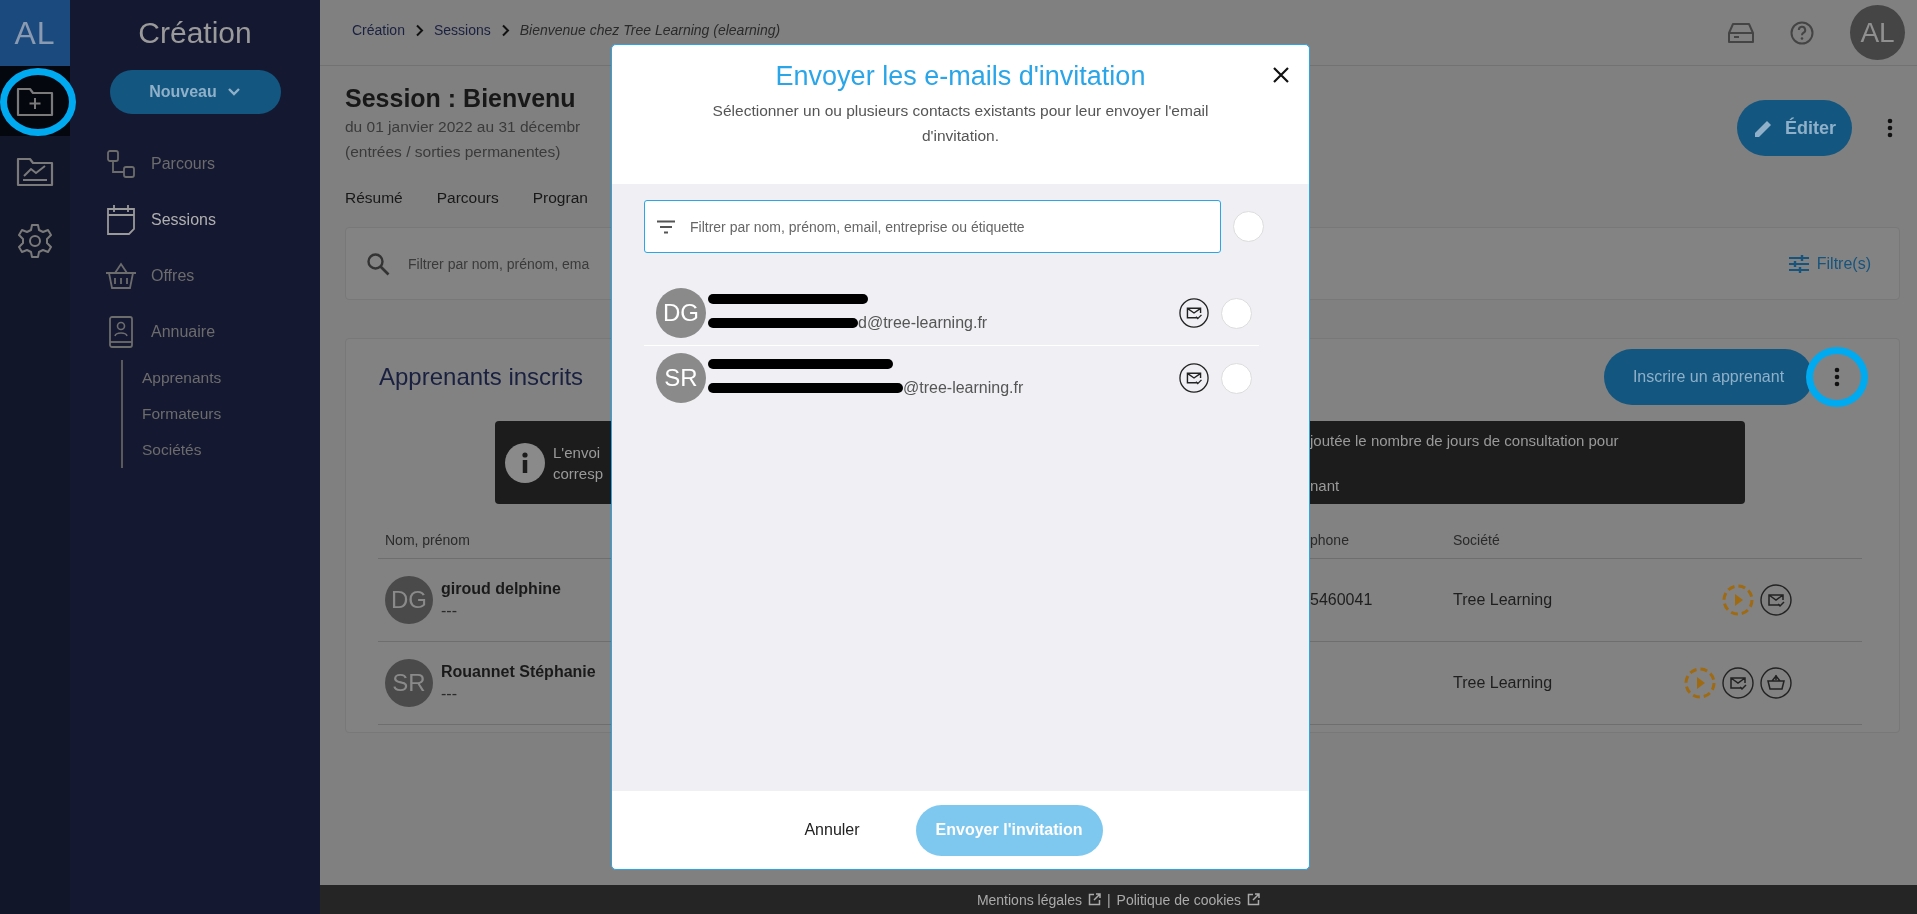 Image resolution: width=1917 pixels, height=914 pixels. What do you see at coordinates (501, 589) in the screenshot?
I see `learner-name: giroud delphine` at bounding box center [501, 589].